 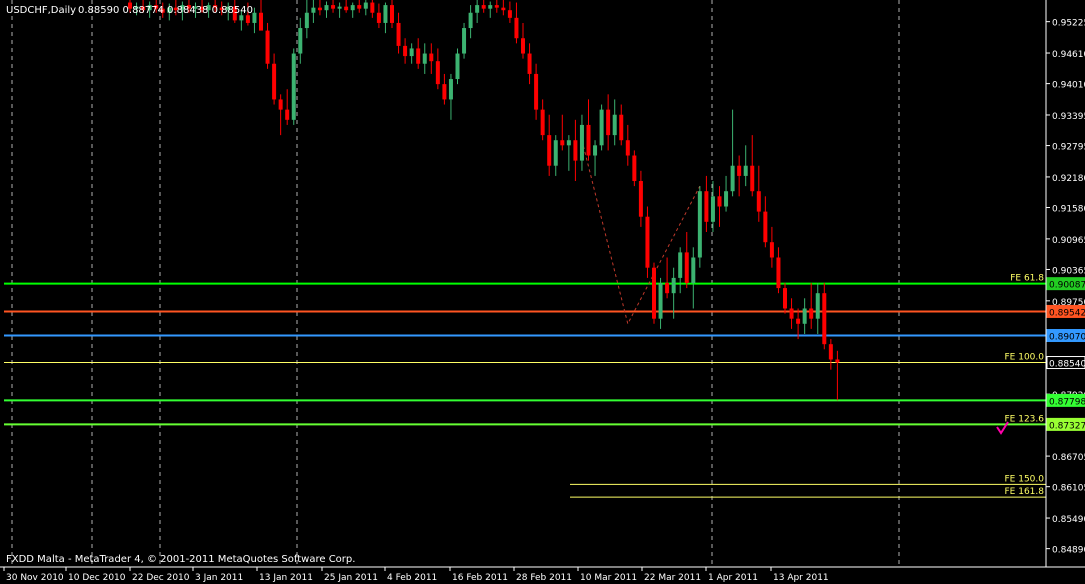 What do you see at coordinates (1025, 419) in the screenshot?
I see `fe-label: FE 123.6` at bounding box center [1025, 419].